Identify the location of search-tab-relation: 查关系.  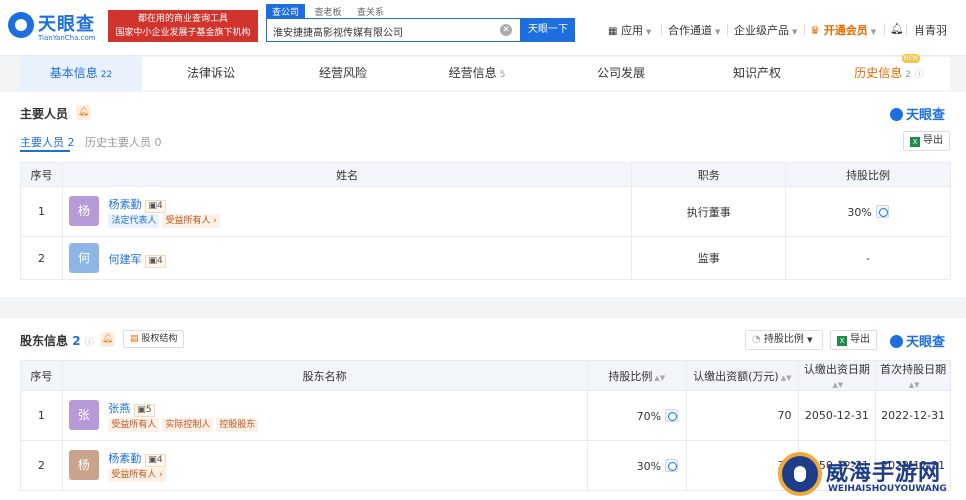
(370, 11).